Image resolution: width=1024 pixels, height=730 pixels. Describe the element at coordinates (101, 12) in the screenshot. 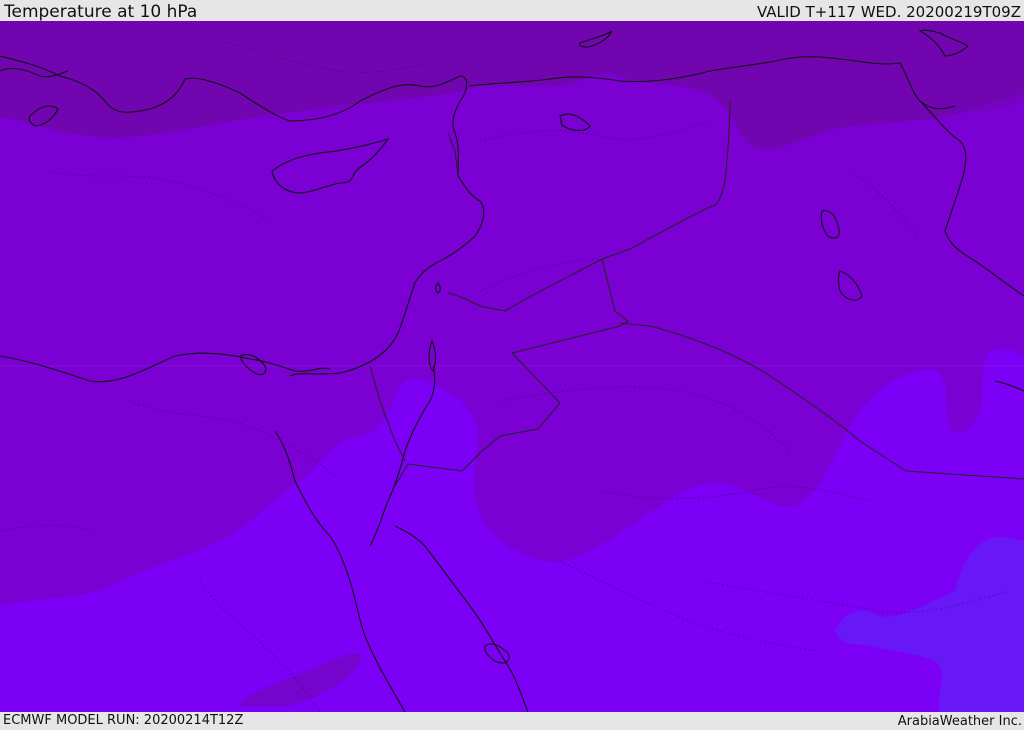

I see `map-title: Temperature at 10 hPa` at that location.